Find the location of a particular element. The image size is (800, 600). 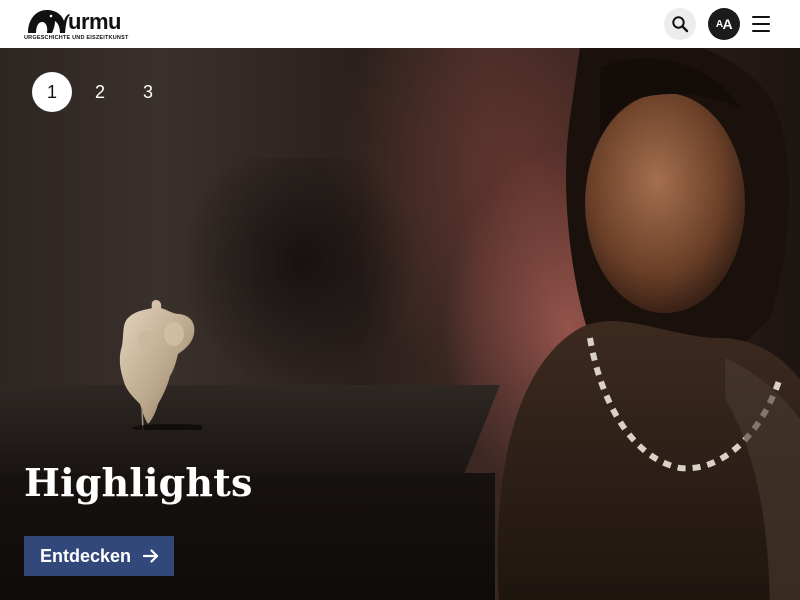

logo-subtitle: URGESCHICHTE UND EISZEITKUNST is located at coordinates (76, 38).